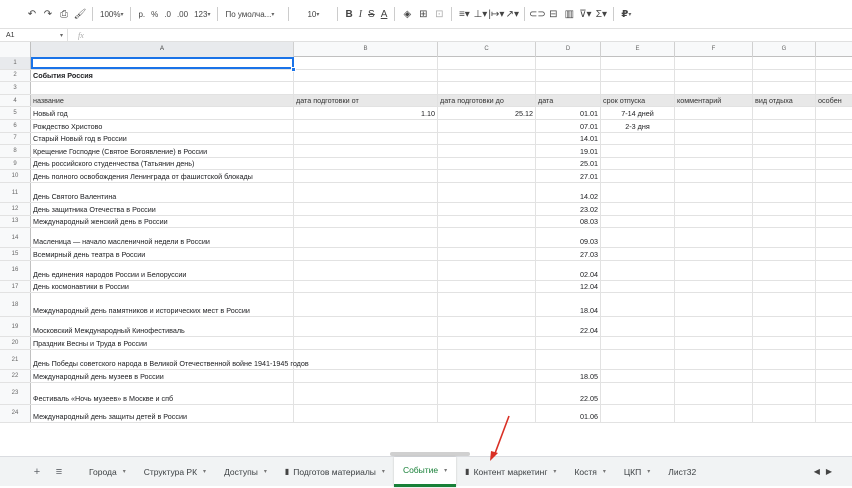 The width and height of the screenshot is (852, 488). What do you see at coordinates (15, 238) in the screenshot?
I see `row-header: 14` at bounding box center [15, 238].